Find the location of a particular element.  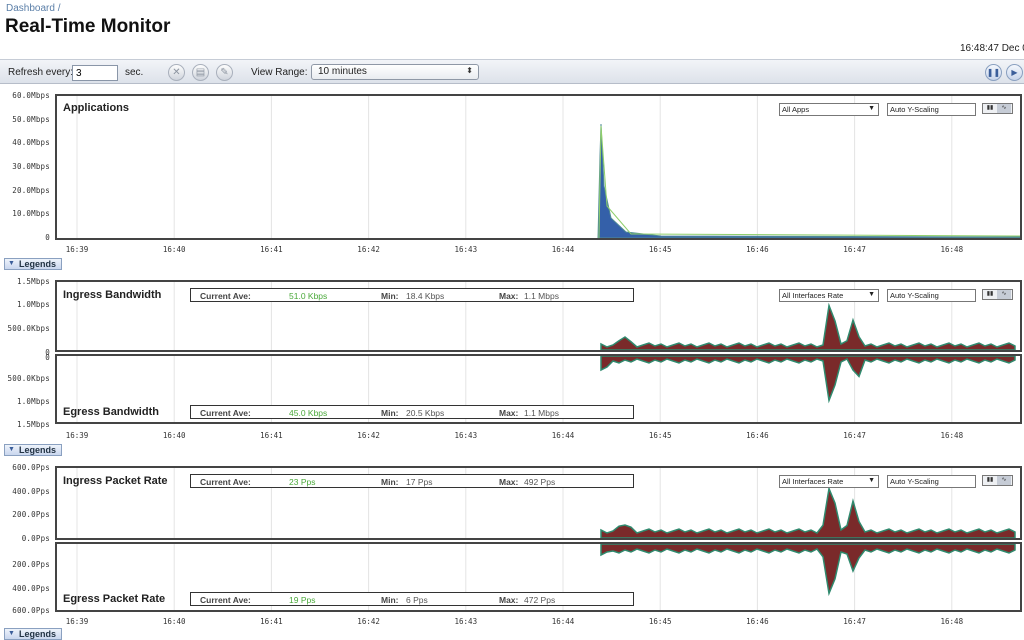

apps-filter-select: All Apps ▼ is located at coordinates (829, 109).